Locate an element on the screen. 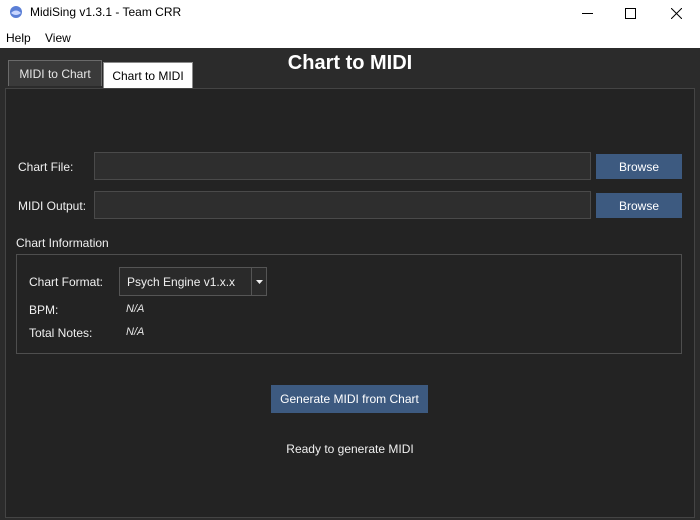 The image size is (700, 520). minimize-icon is located at coordinates (587, 13).